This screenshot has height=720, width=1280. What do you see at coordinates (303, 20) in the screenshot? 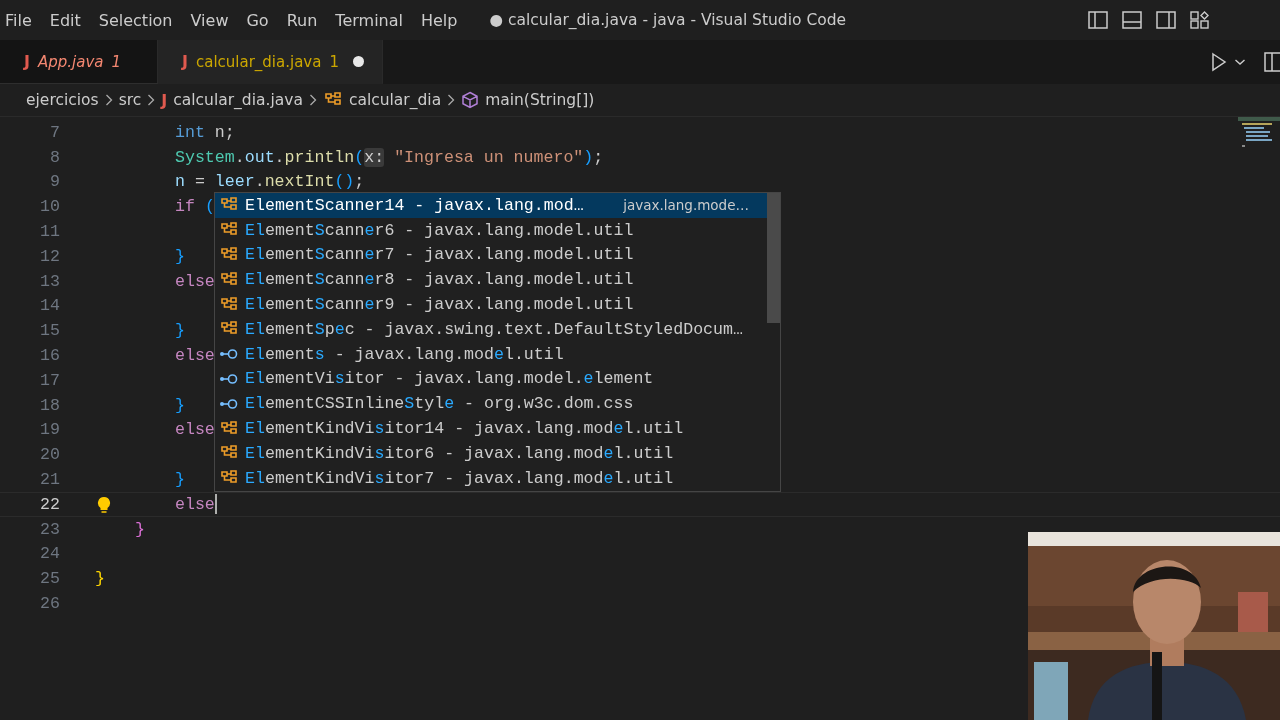
I see `menu-item: Run` at bounding box center [303, 20].